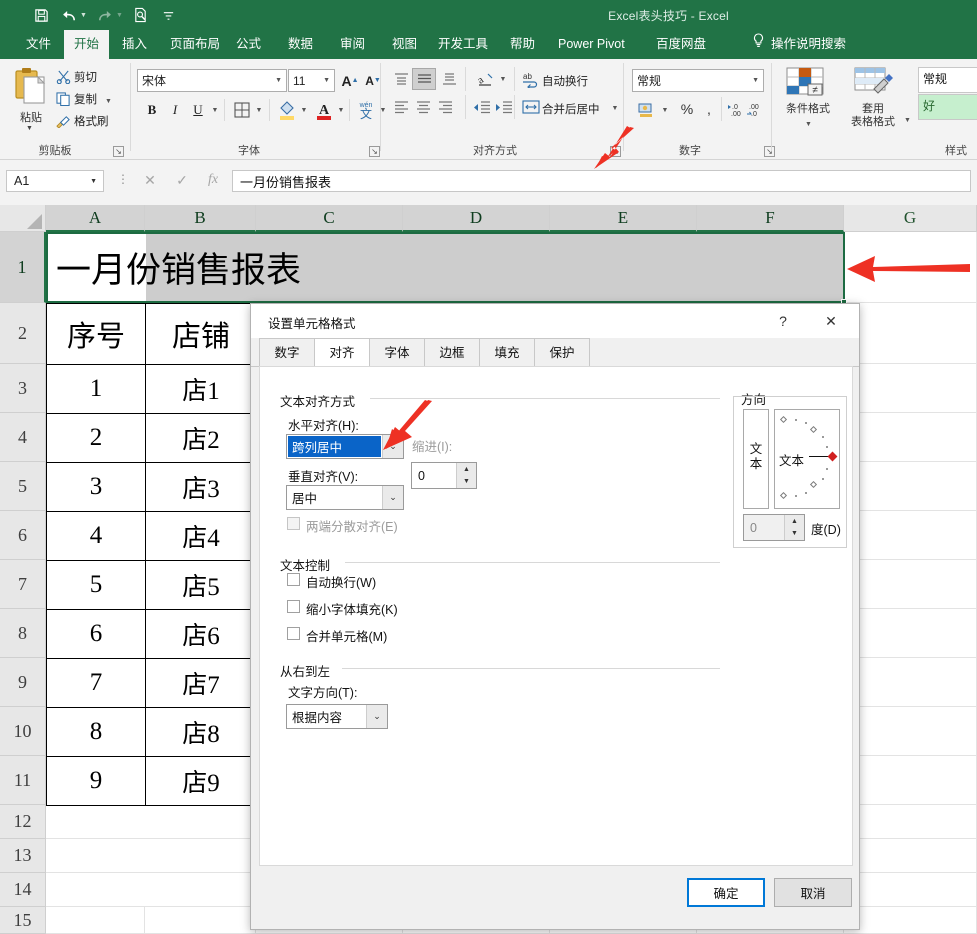 The width and height of the screenshot is (977, 934). Describe the element at coordinates (213, 180) in the screenshot. I see `insert-function-icon: fx` at that location.